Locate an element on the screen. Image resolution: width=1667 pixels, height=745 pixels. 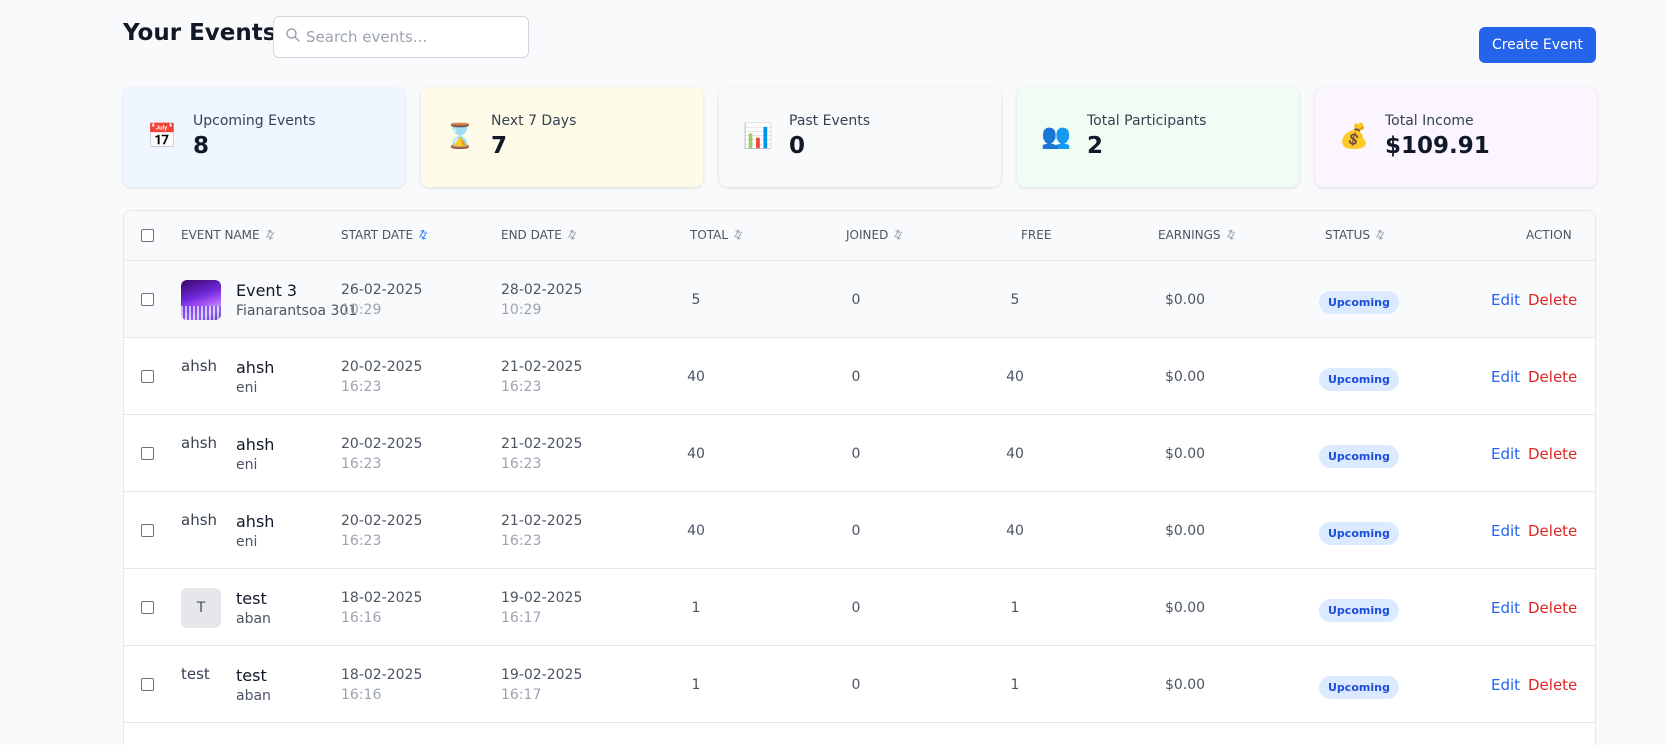
start-date: 26-02-2025 is located at coordinates (382, 290).